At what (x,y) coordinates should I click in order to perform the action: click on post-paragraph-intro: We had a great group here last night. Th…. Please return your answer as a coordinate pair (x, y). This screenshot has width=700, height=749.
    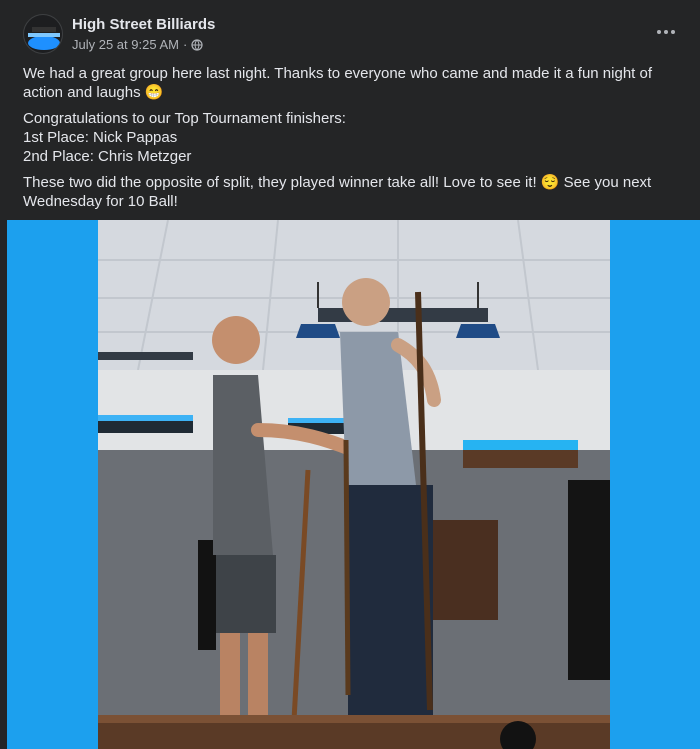
    Looking at the image, I should click on (338, 83).